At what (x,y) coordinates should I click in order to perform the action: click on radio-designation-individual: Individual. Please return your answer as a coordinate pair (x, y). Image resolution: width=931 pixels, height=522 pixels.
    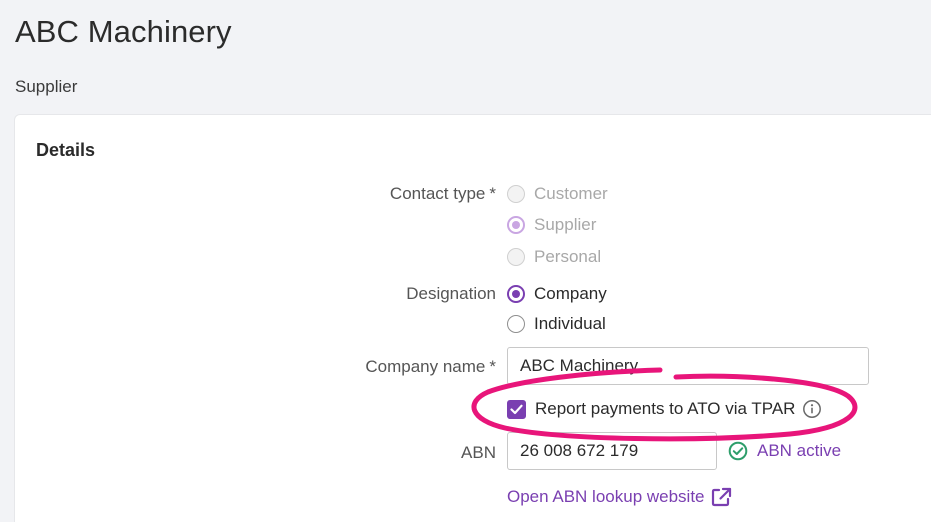
    Looking at the image, I should click on (556, 324).